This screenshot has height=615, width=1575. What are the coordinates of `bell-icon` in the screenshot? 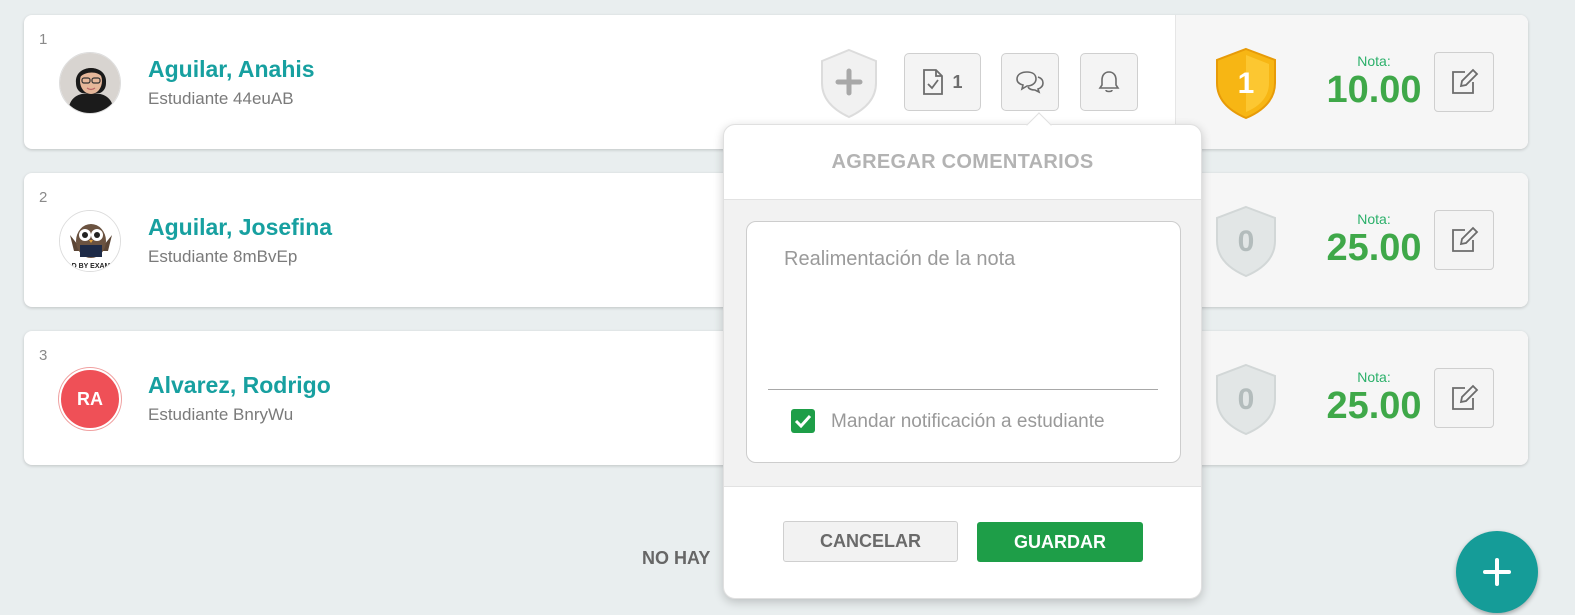 It's located at (1109, 82).